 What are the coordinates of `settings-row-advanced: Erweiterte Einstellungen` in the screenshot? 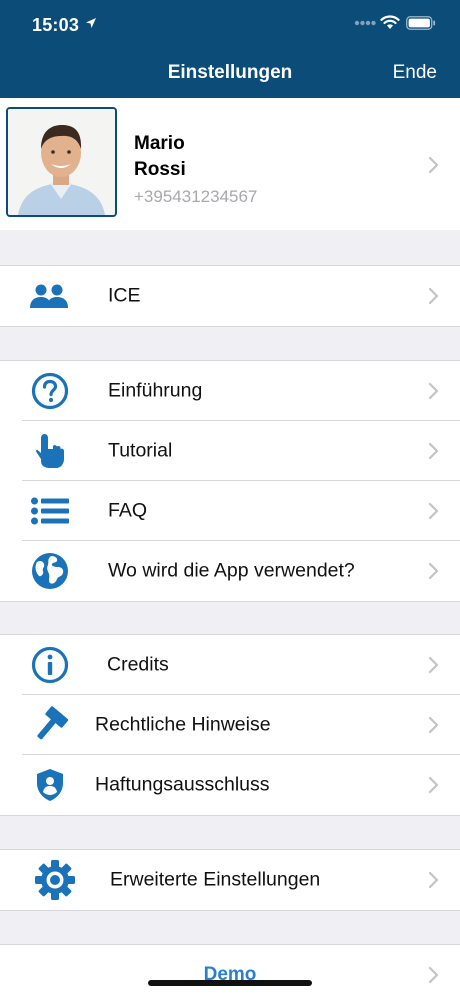 It's located at (241, 880).